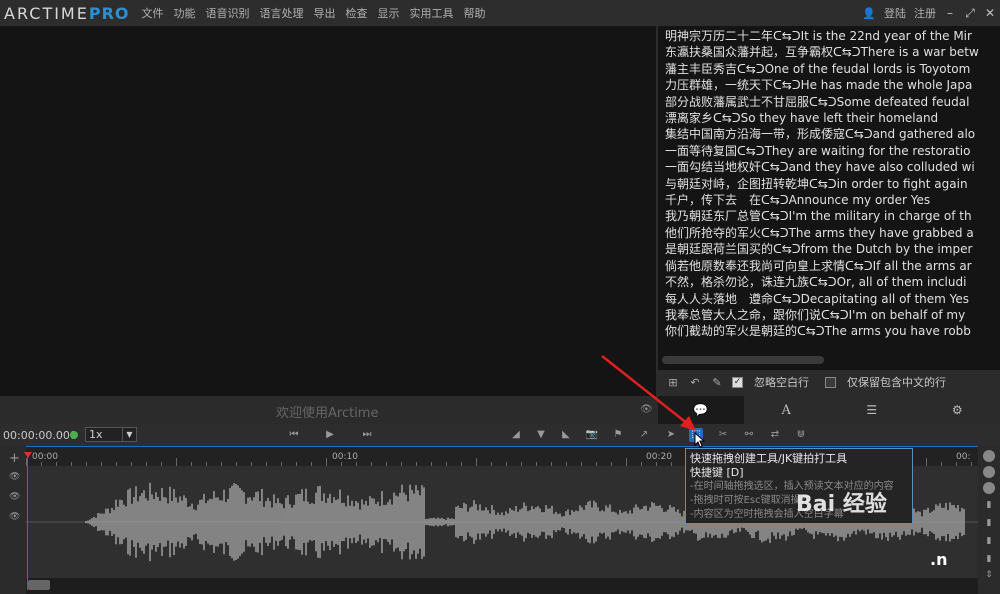  Describe the element at coordinates (963, 457) in the screenshot. I see `ruler-label: 00:` at that location.